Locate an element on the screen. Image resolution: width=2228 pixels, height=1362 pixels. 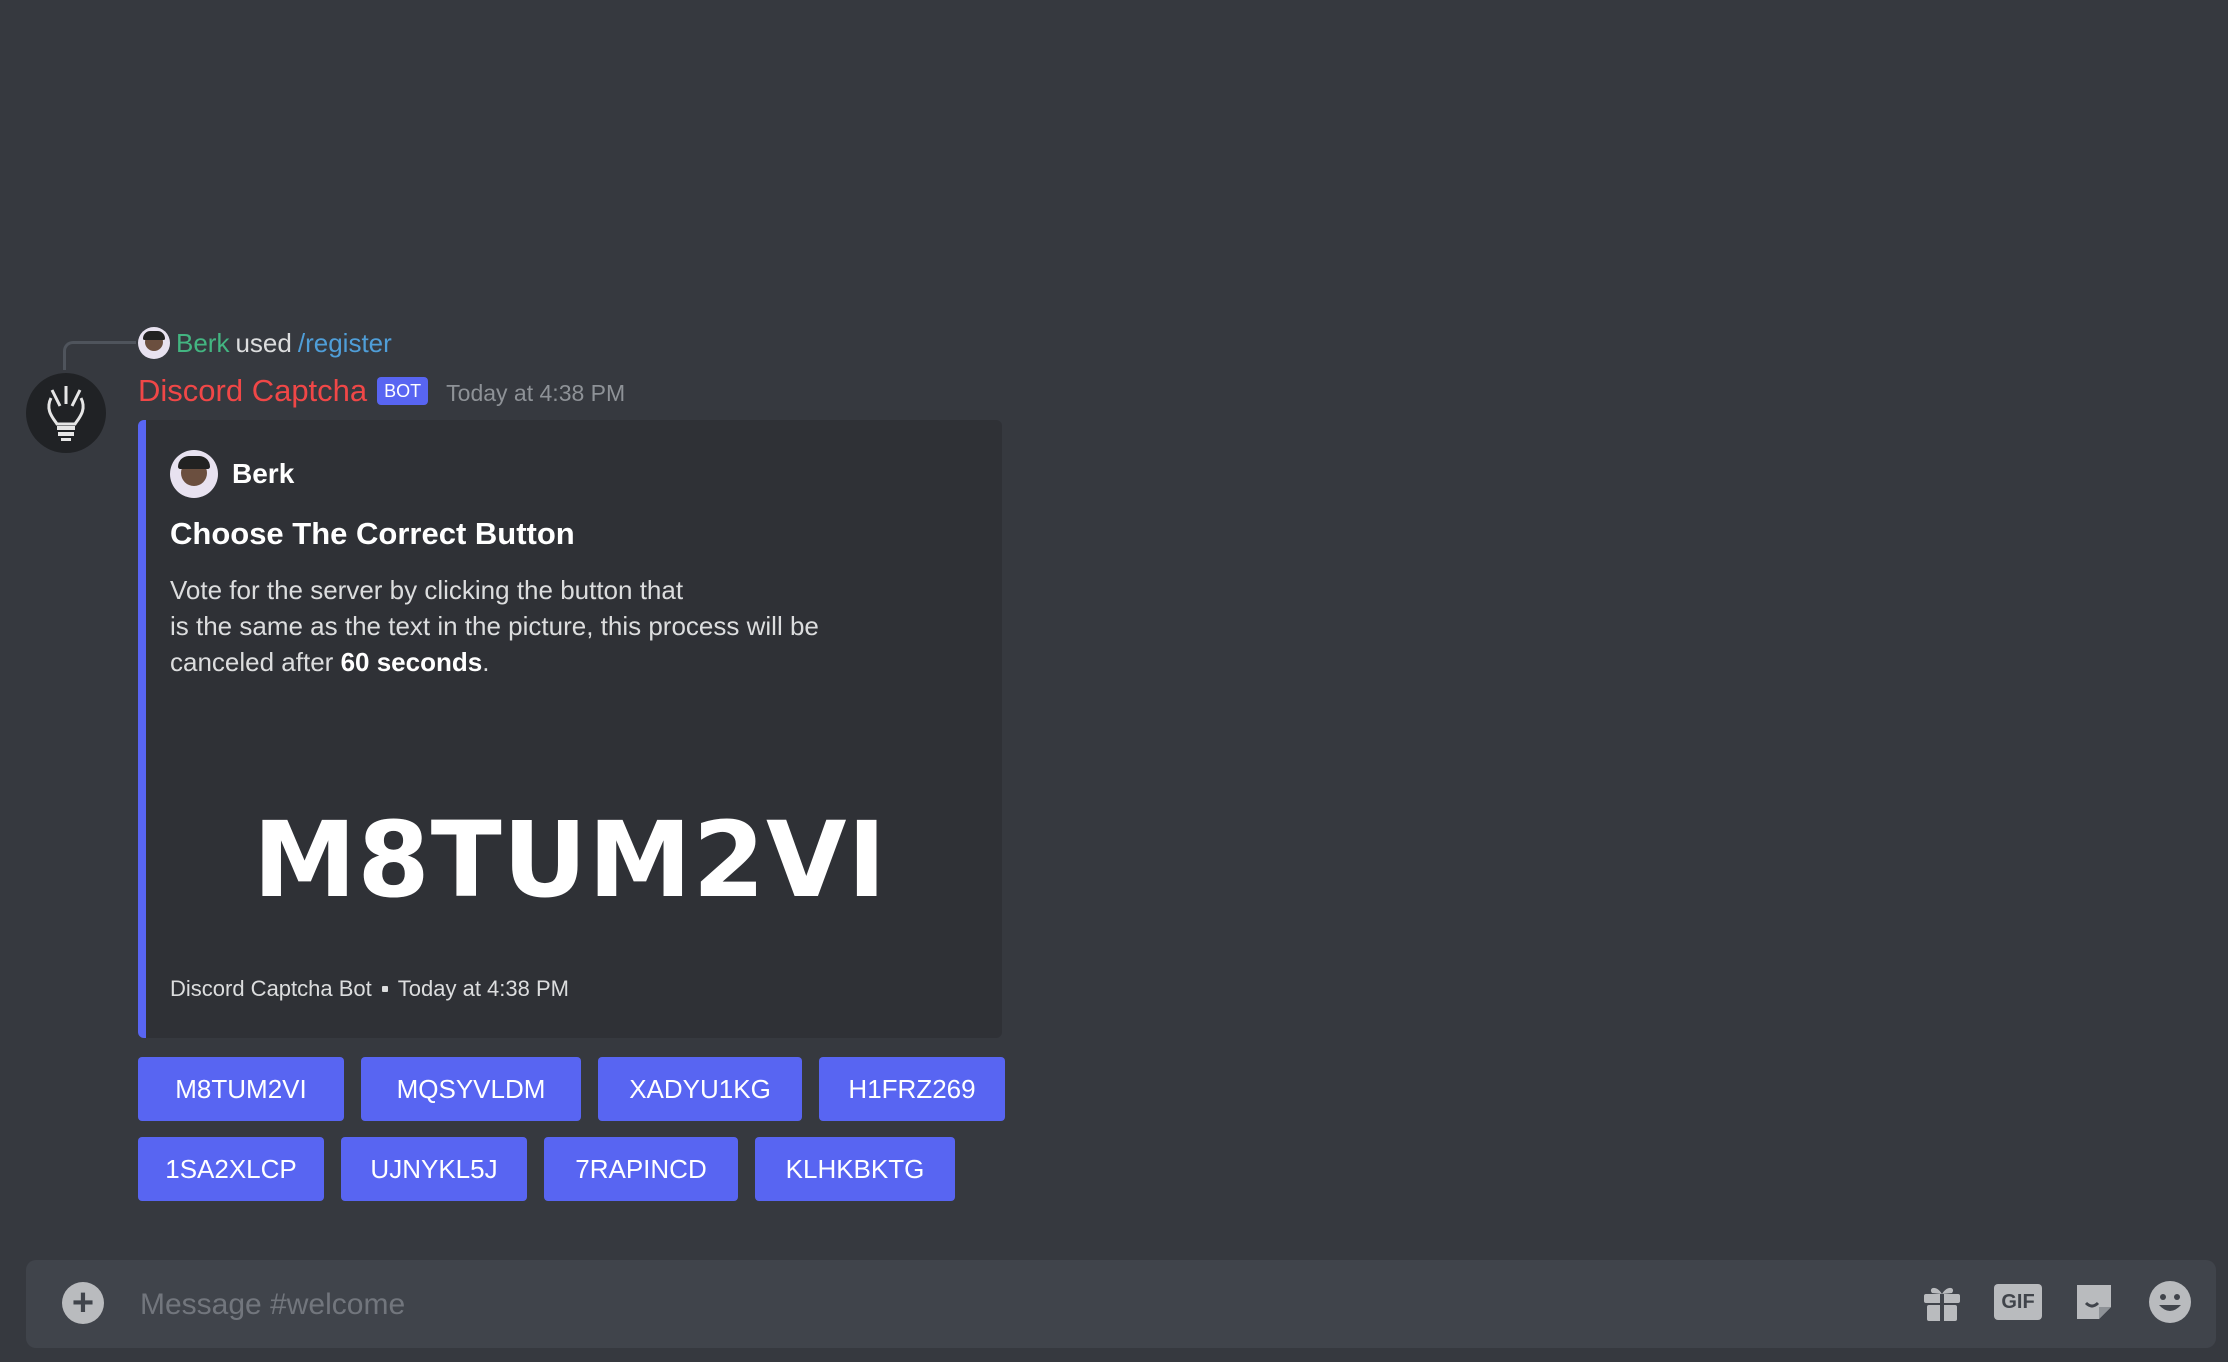
bot-avatar is located at coordinates (66, 413).